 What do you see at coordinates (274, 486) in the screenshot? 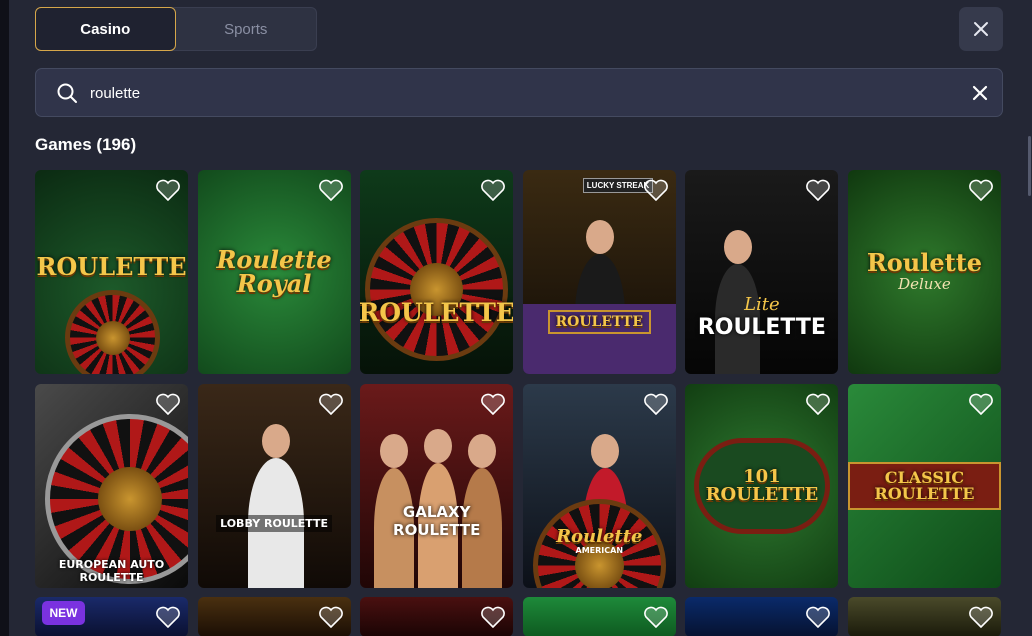
I see `game-tile: LOBBY ROULETTE` at bounding box center [274, 486].